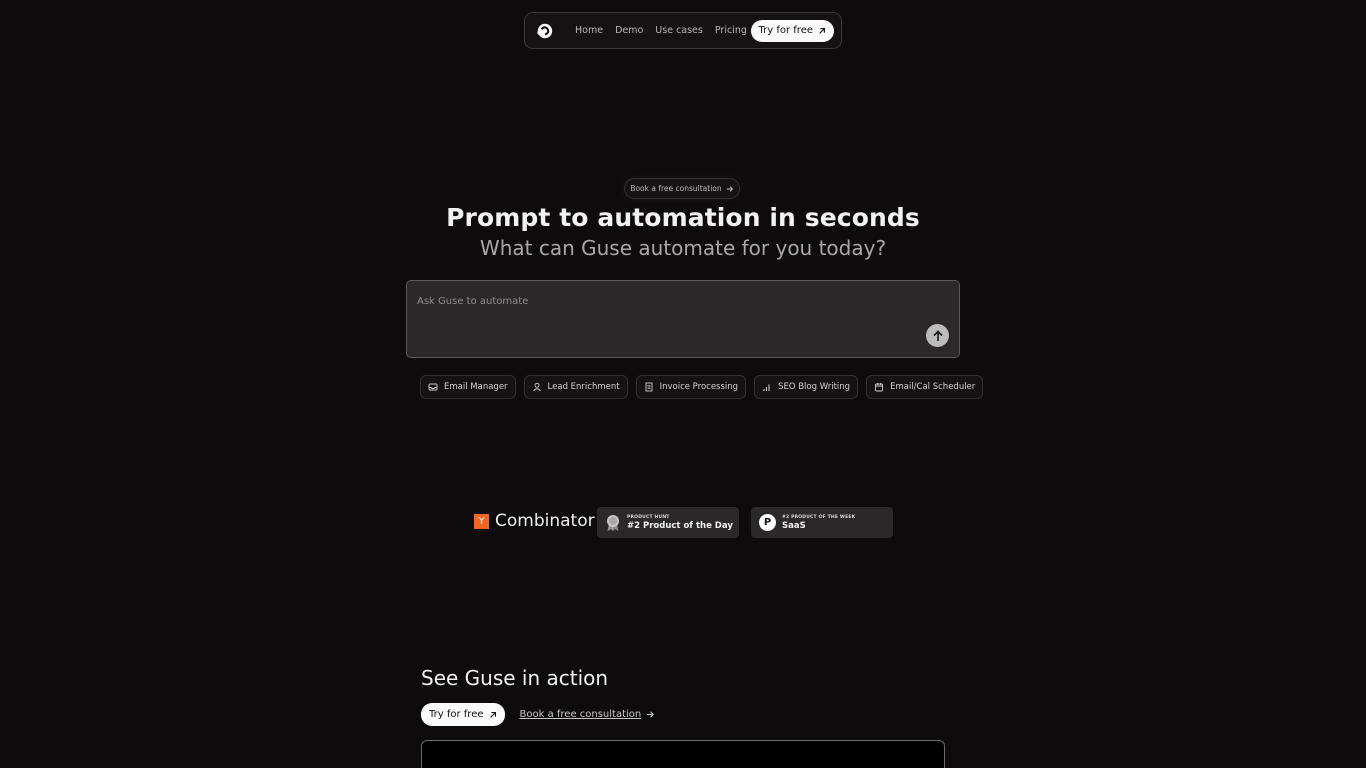 The width and height of the screenshot is (1366, 768). Describe the element at coordinates (680, 525) in the screenshot. I see `badge-big-label: #2 Product of the Day` at that location.